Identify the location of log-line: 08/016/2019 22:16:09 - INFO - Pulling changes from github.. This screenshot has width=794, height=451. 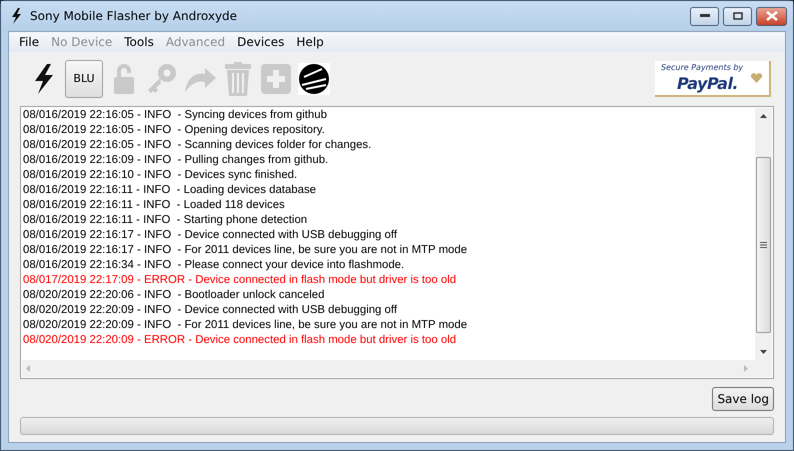
(176, 160).